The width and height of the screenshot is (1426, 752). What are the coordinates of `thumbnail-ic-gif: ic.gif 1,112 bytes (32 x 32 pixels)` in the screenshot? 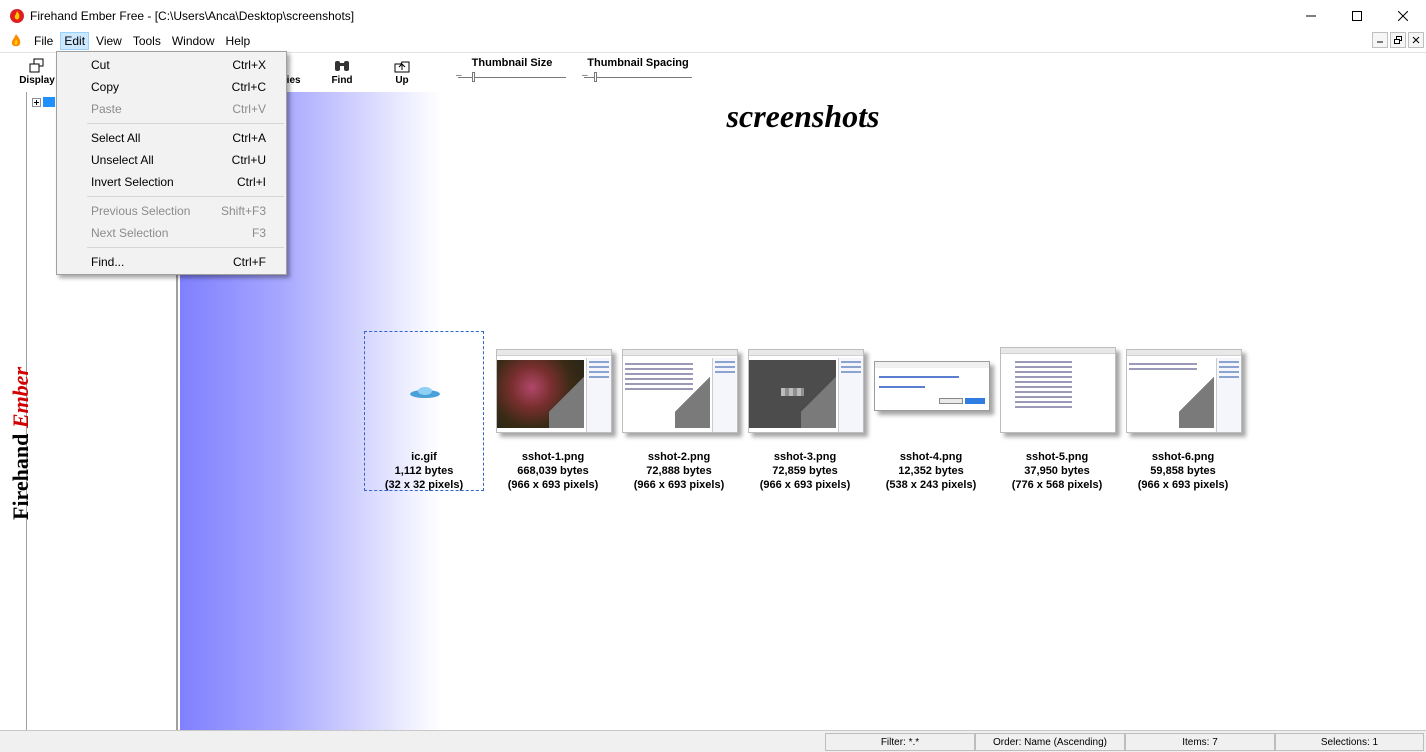 It's located at (424, 411).